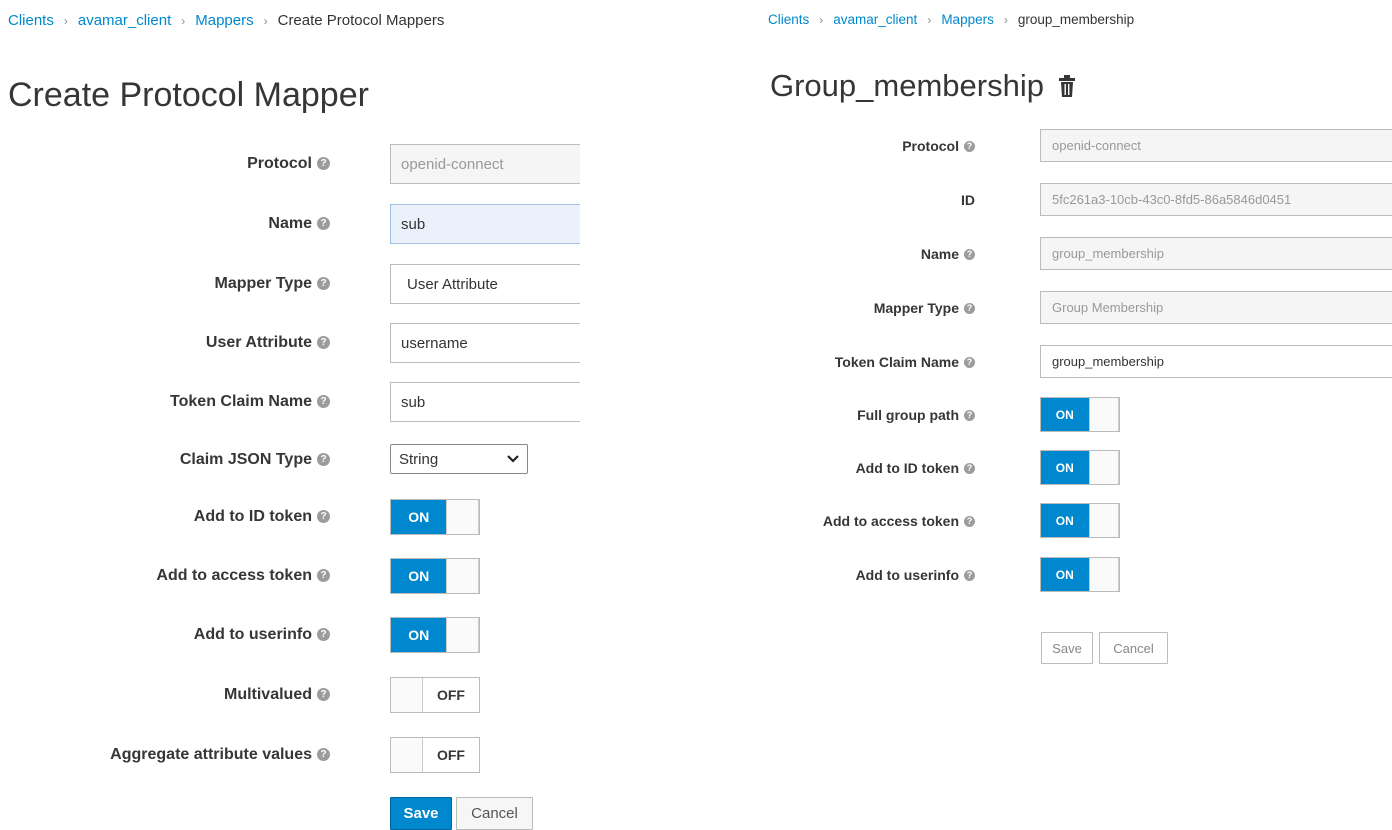 Image resolution: width=1392 pixels, height=830 pixels. Describe the element at coordinates (1067, 86) in the screenshot. I see `trash-icon` at that location.